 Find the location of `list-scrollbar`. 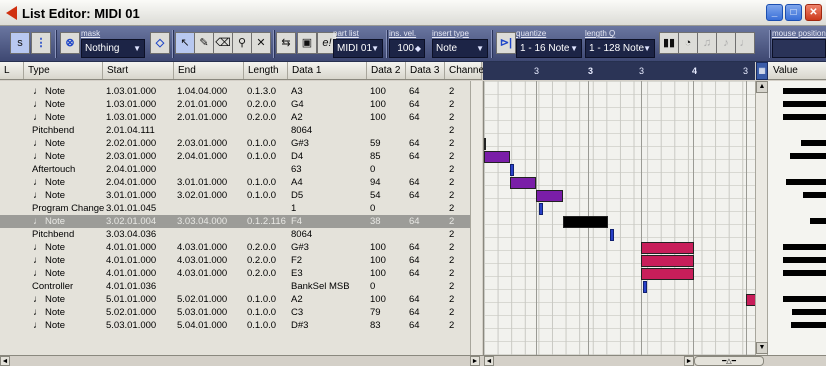

list-scrollbar is located at coordinates (476, 218).